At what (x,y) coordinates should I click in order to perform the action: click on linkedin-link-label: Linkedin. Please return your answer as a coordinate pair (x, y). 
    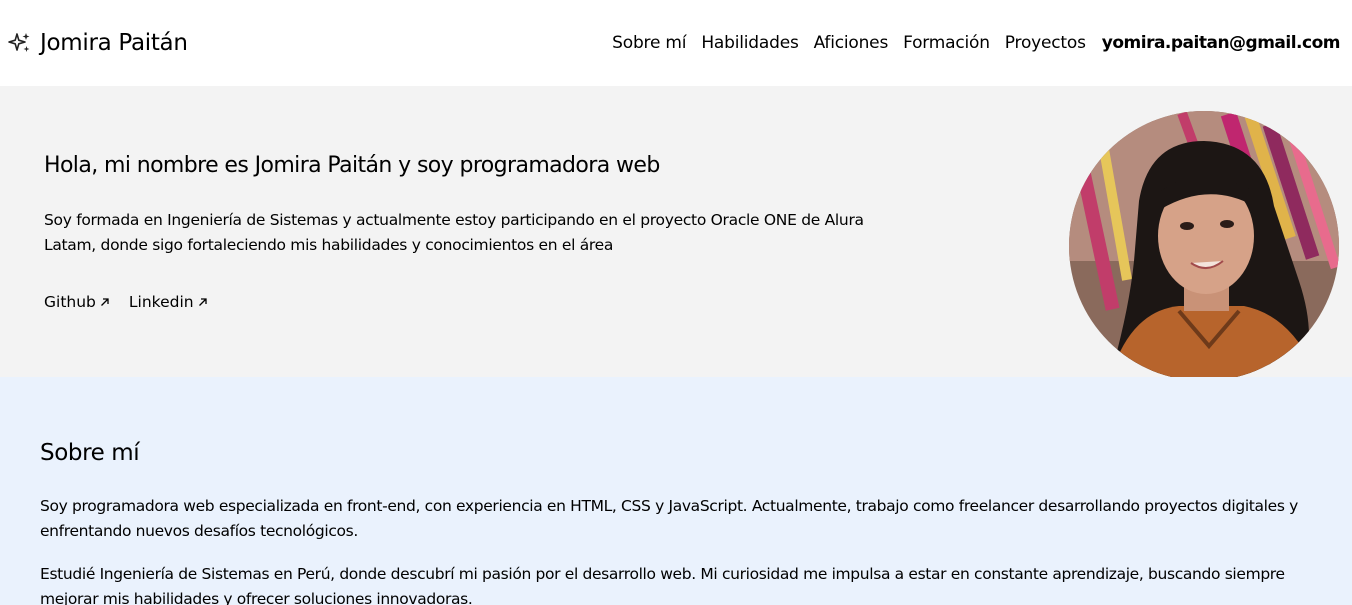
    Looking at the image, I should click on (161, 302).